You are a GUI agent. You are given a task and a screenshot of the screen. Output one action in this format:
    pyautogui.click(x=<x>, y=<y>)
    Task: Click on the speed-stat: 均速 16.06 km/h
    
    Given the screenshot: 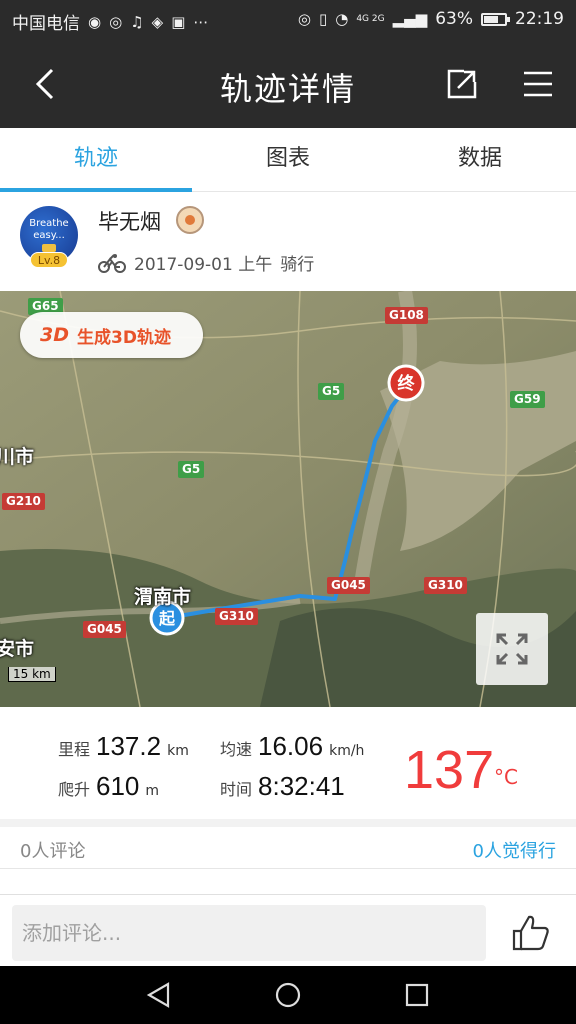 What is the action you would take?
    pyautogui.click(x=292, y=746)
    